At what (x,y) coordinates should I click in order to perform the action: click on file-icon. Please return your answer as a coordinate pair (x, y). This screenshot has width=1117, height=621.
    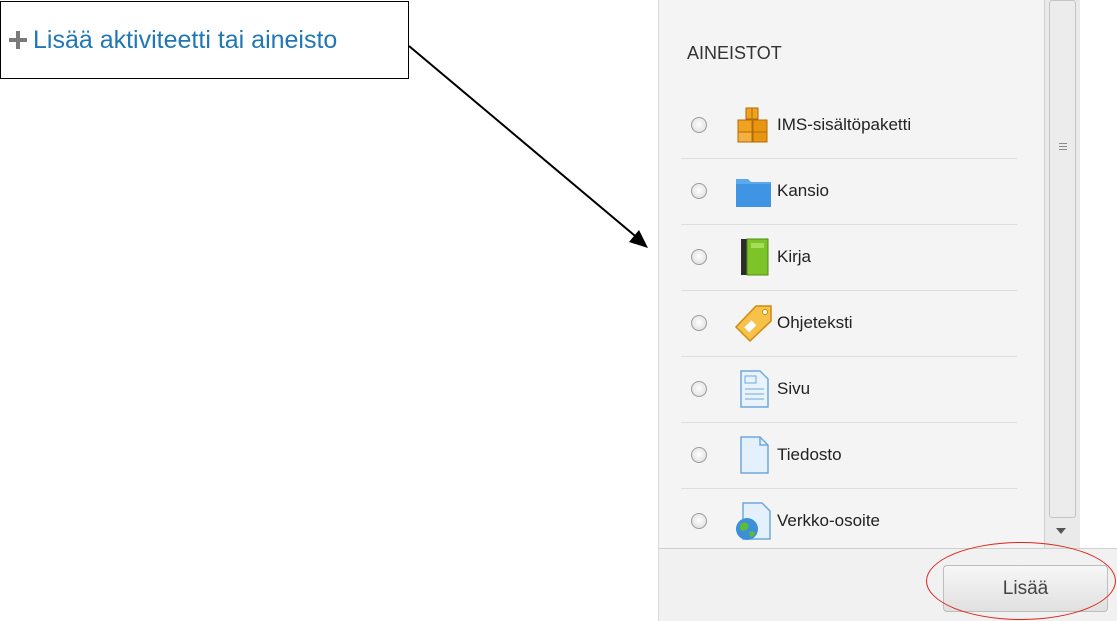
    Looking at the image, I should click on (754, 455).